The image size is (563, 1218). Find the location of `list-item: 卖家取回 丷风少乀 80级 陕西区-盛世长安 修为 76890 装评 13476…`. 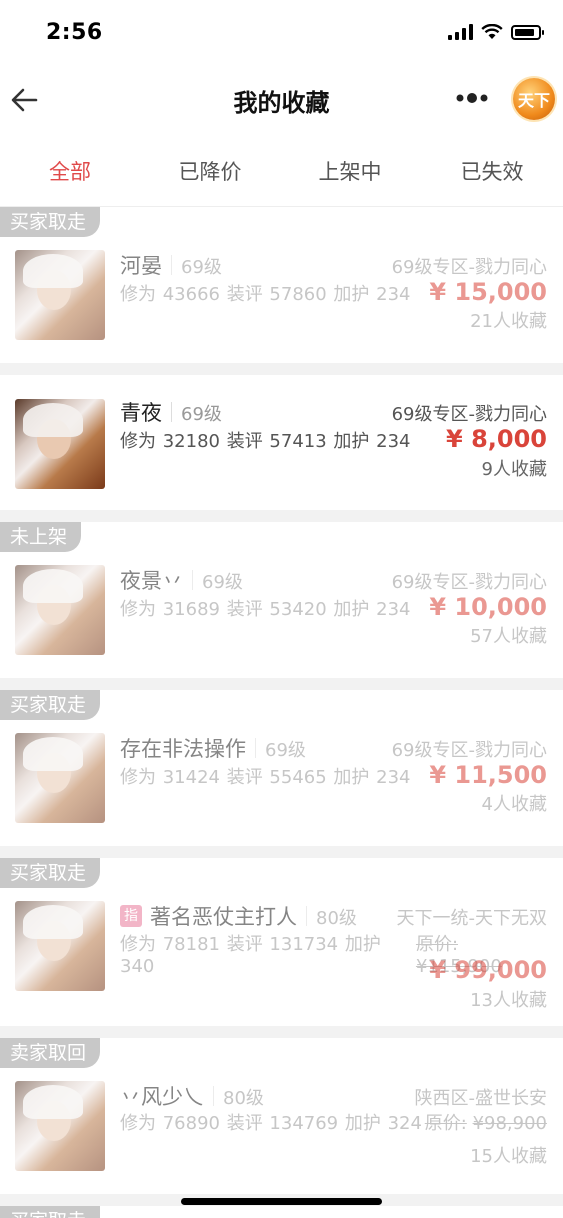

list-item: 卖家取回 丷风少乀 80级 陕西区-盛世长安 修为 76890 装评 13476… is located at coordinates (281, 1116).